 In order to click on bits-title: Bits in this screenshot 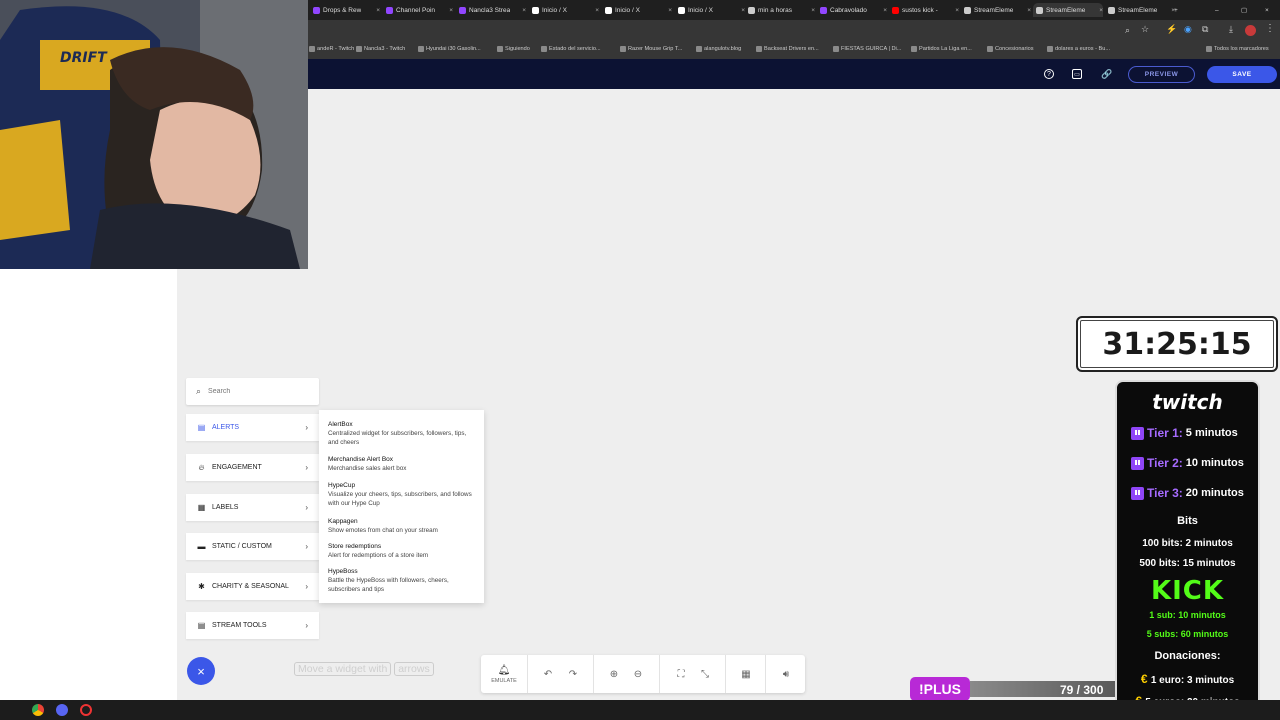, I will do `click(1187, 521)`.